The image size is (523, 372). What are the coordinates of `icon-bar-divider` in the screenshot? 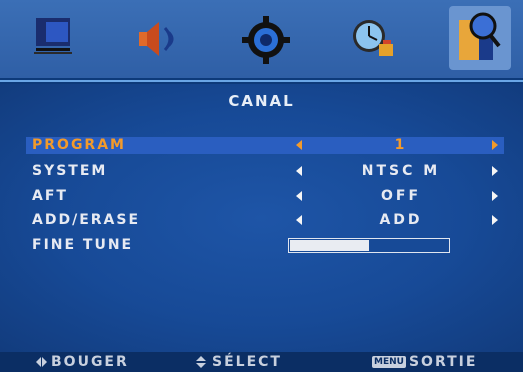 It's located at (261, 81).